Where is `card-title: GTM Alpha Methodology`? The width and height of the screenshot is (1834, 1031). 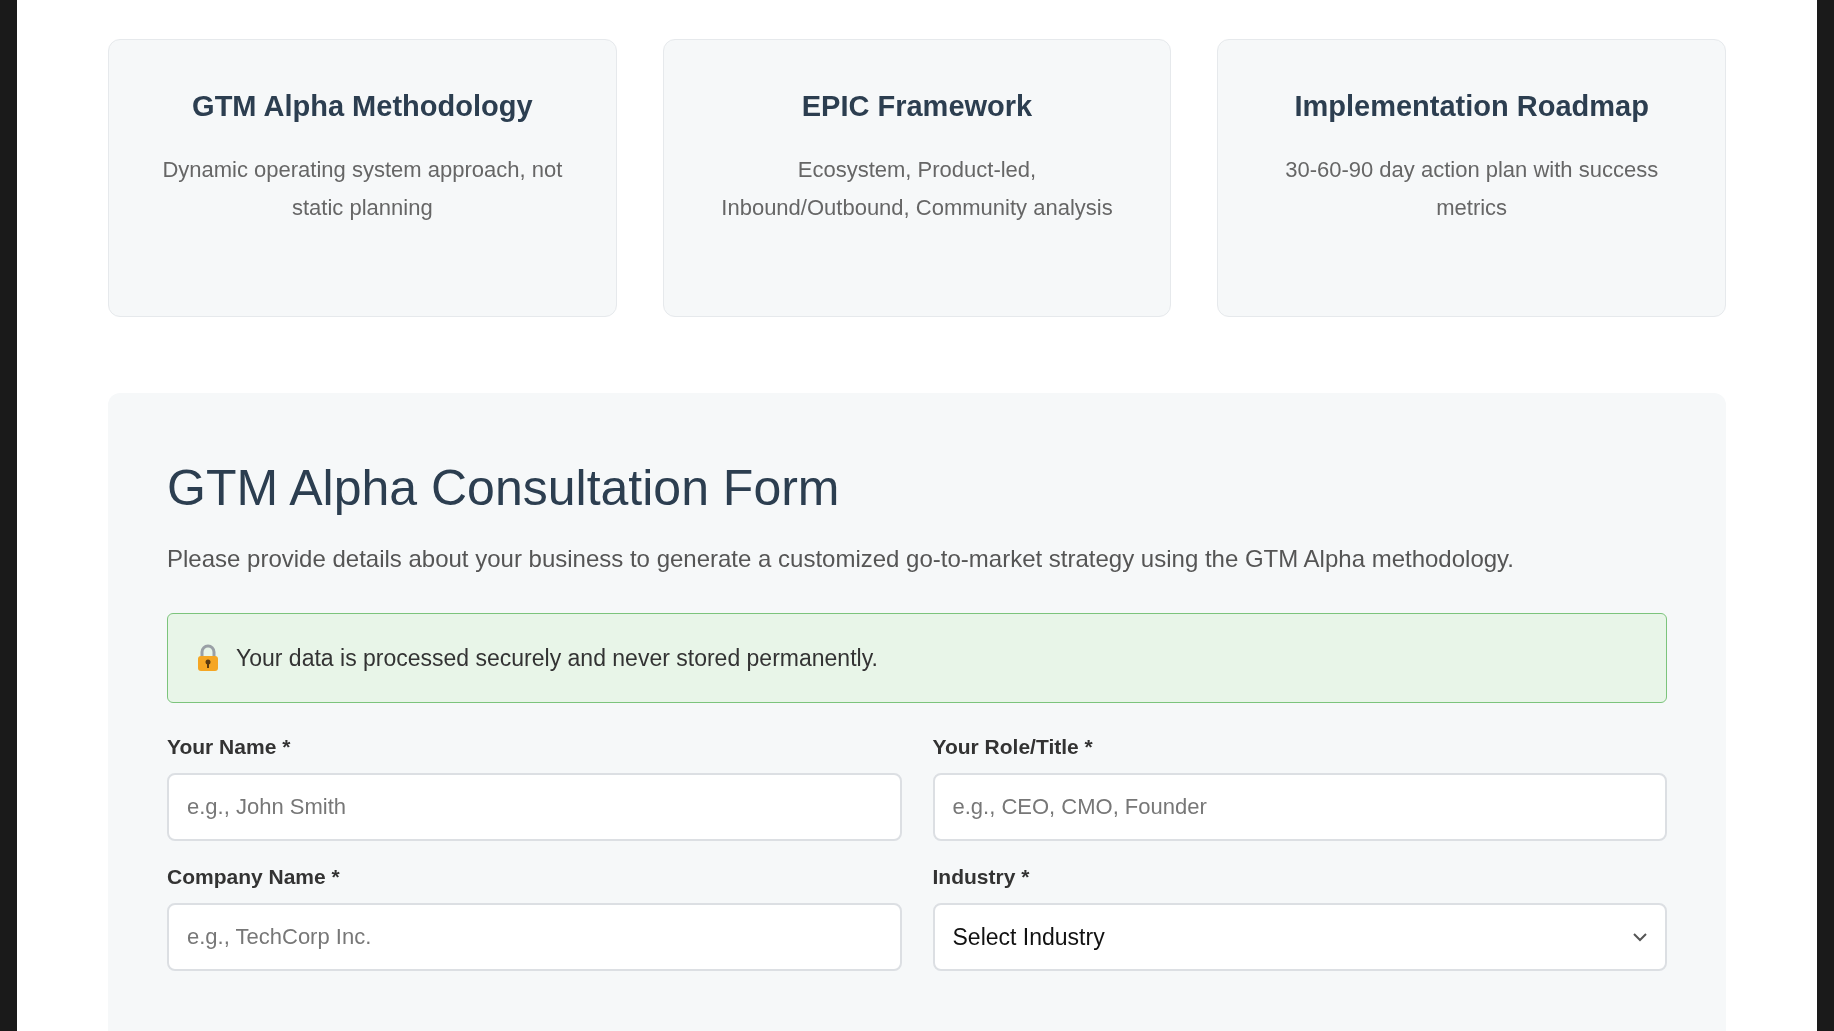 card-title: GTM Alpha Methodology is located at coordinates (362, 106).